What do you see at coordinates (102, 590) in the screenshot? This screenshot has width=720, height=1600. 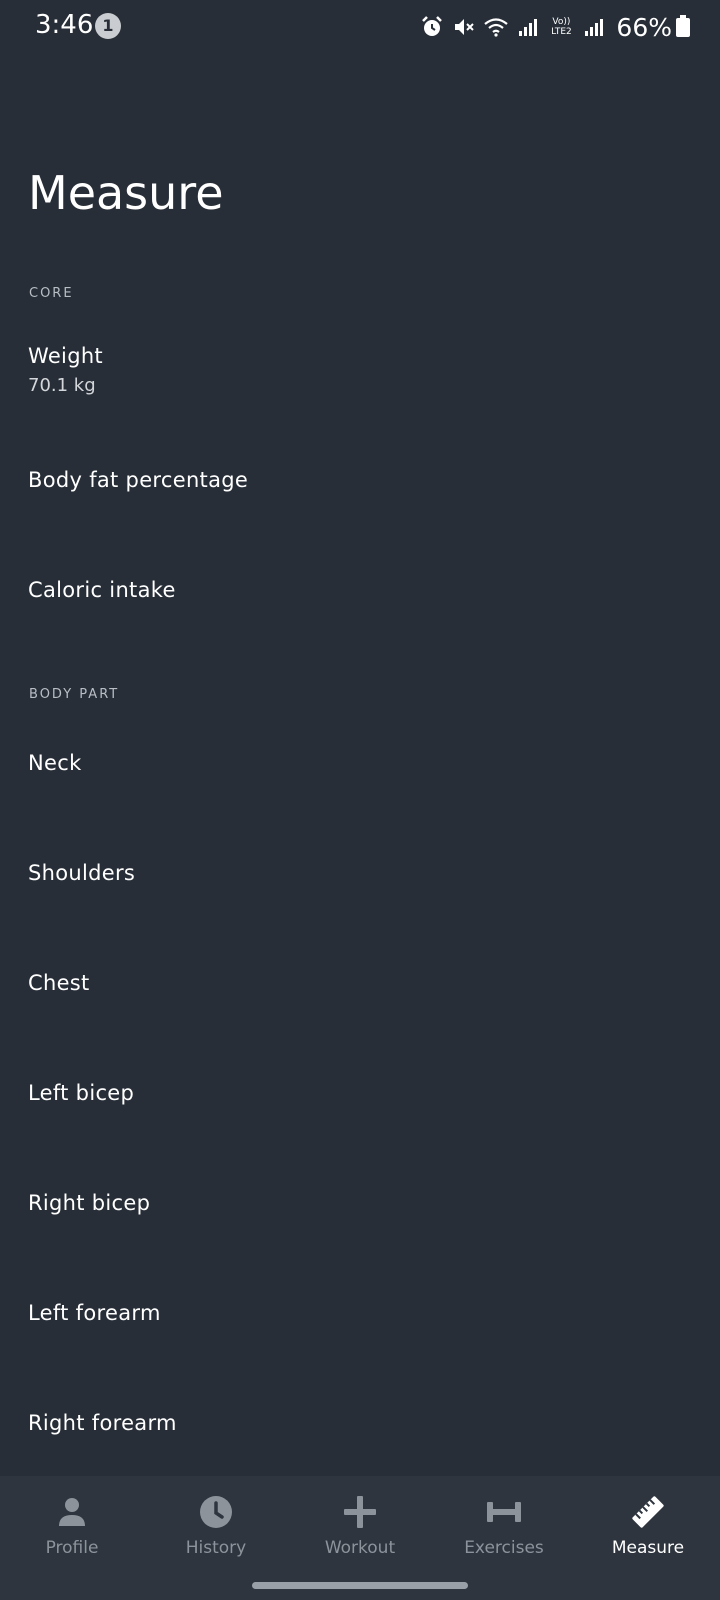 I see `row-label: Caloric intake` at bounding box center [102, 590].